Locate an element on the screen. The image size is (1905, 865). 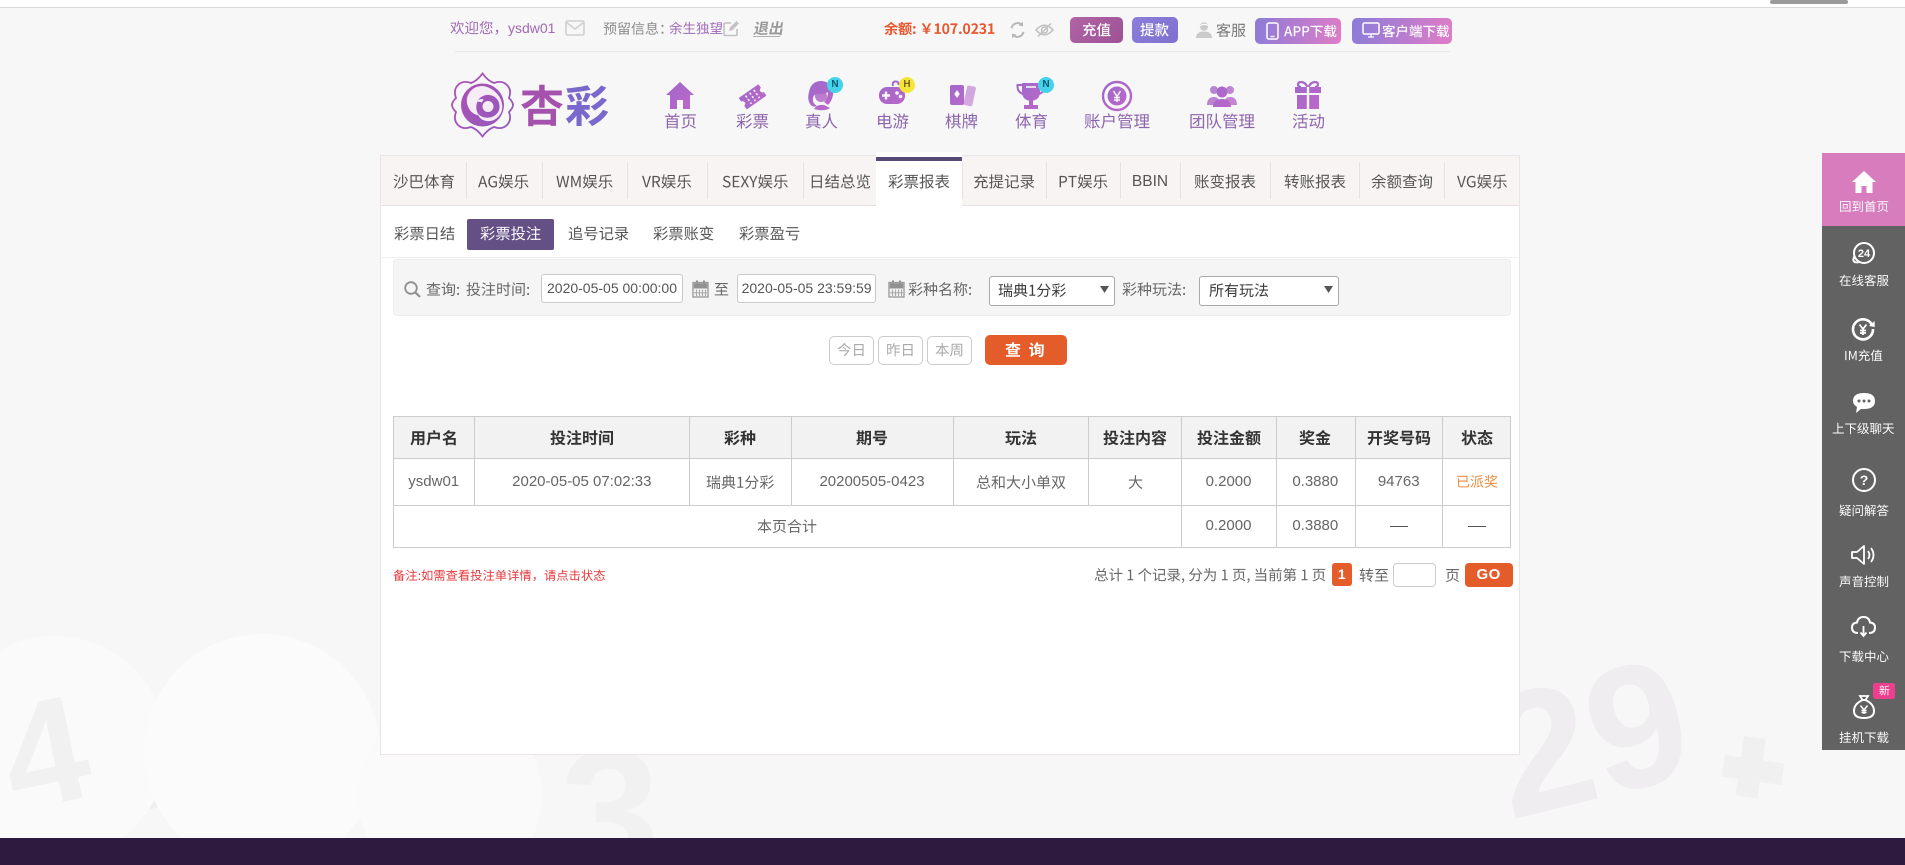
svg-text: 24 is located at coordinates (1863, 254).